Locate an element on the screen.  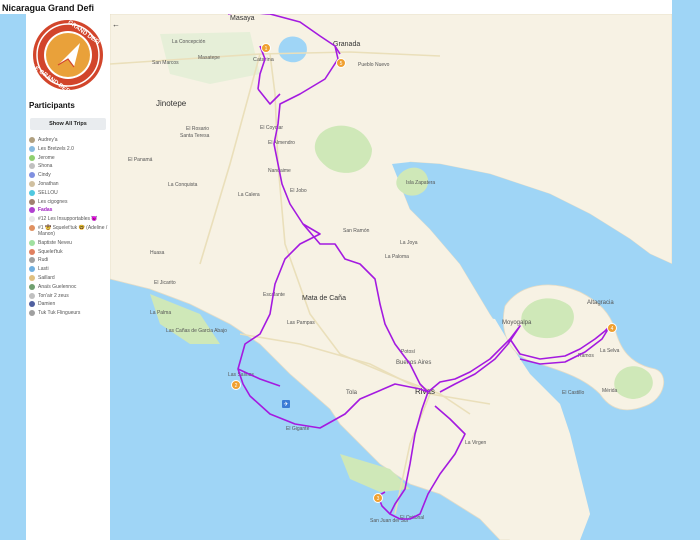
label-el-panama: El Panamá is located at coordinates (140, 160).